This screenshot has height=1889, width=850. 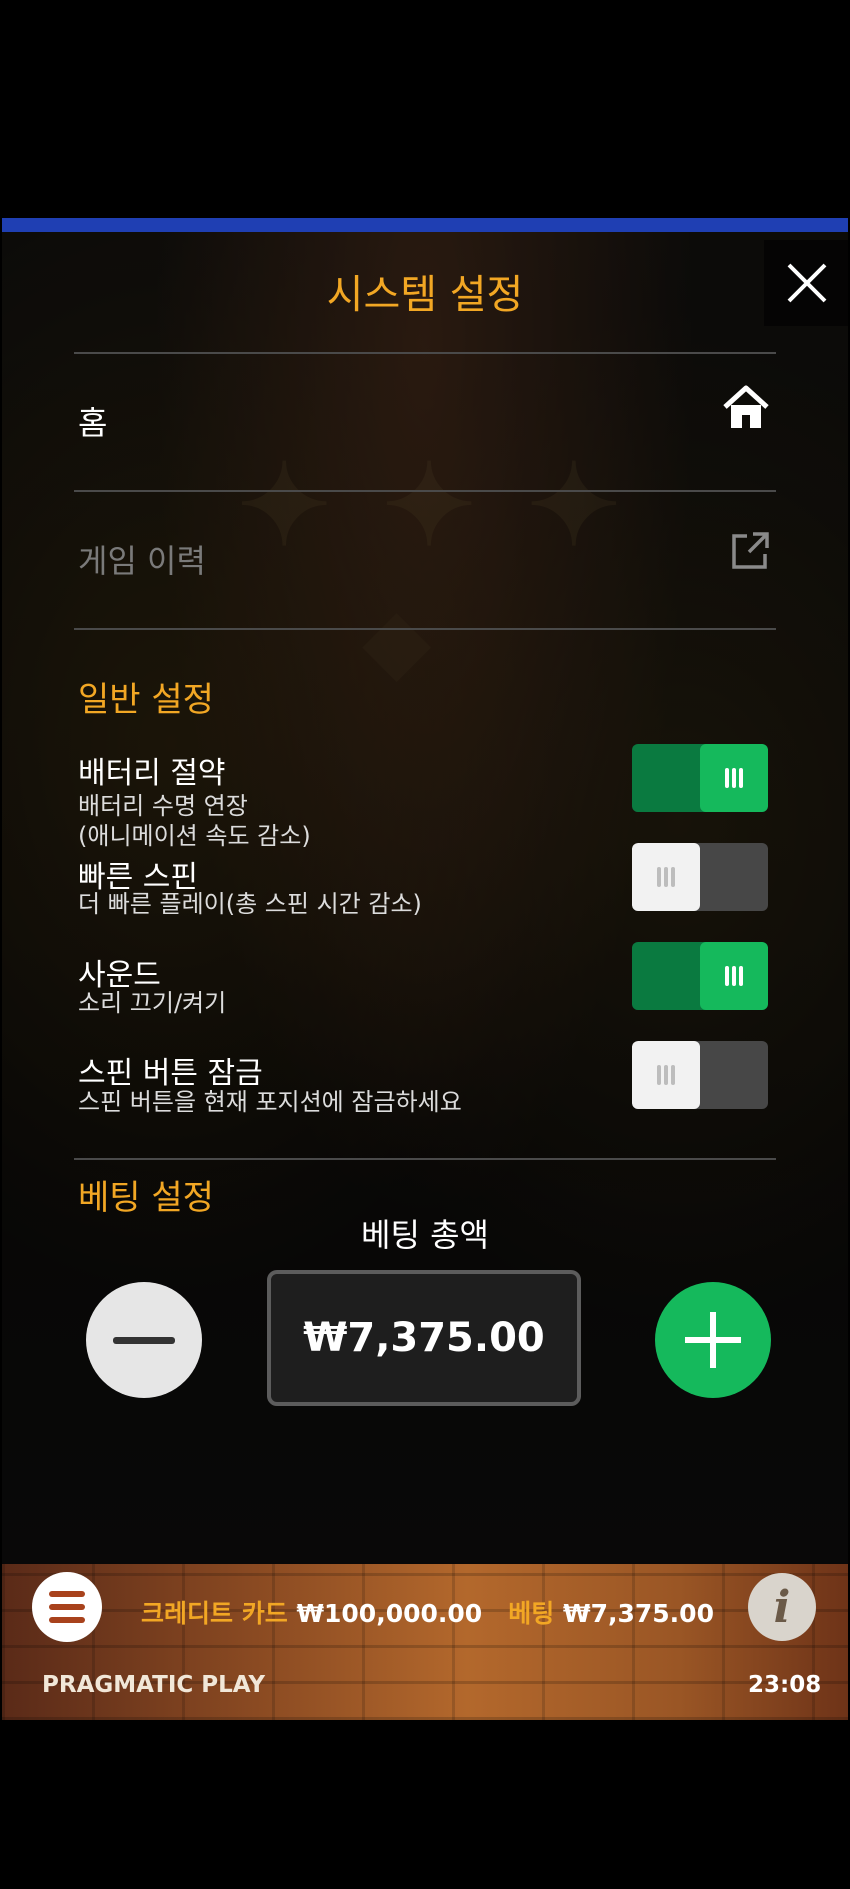 I want to click on menu-button, so click(x=67, y=1607).